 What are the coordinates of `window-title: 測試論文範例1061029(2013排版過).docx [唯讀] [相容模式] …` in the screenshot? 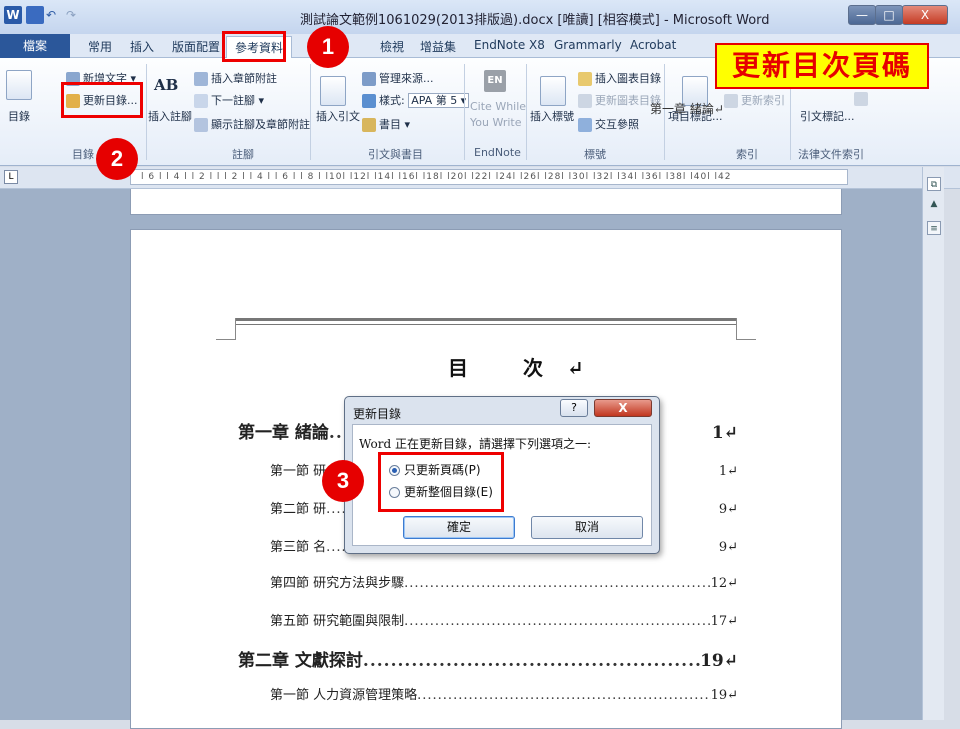 It's located at (535, 20).